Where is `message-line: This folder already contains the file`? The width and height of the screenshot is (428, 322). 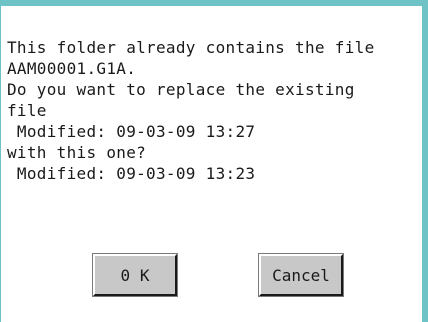
message-line: This folder already contains the file is located at coordinates (191, 47).